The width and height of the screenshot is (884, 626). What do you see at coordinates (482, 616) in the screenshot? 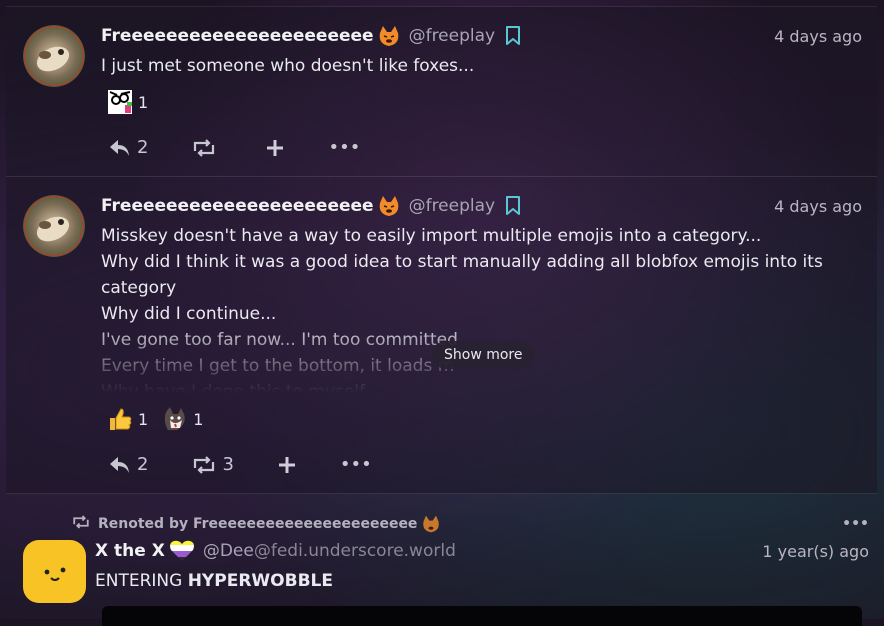
I see `media-attachment` at bounding box center [482, 616].